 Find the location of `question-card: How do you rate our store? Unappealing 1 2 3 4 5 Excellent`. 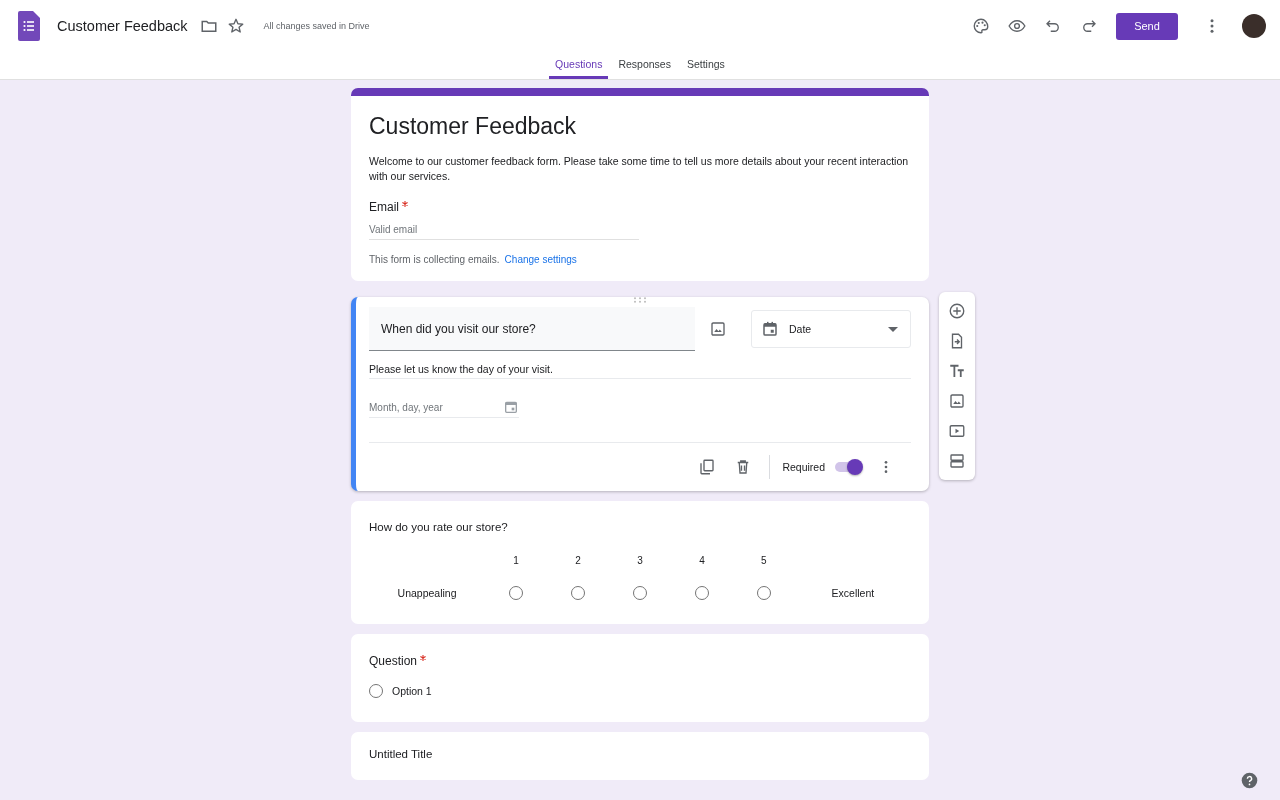

question-card: How do you rate our store? Unappealing 1 2 3 4 5 Excellent is located at coordinates (640, 562).